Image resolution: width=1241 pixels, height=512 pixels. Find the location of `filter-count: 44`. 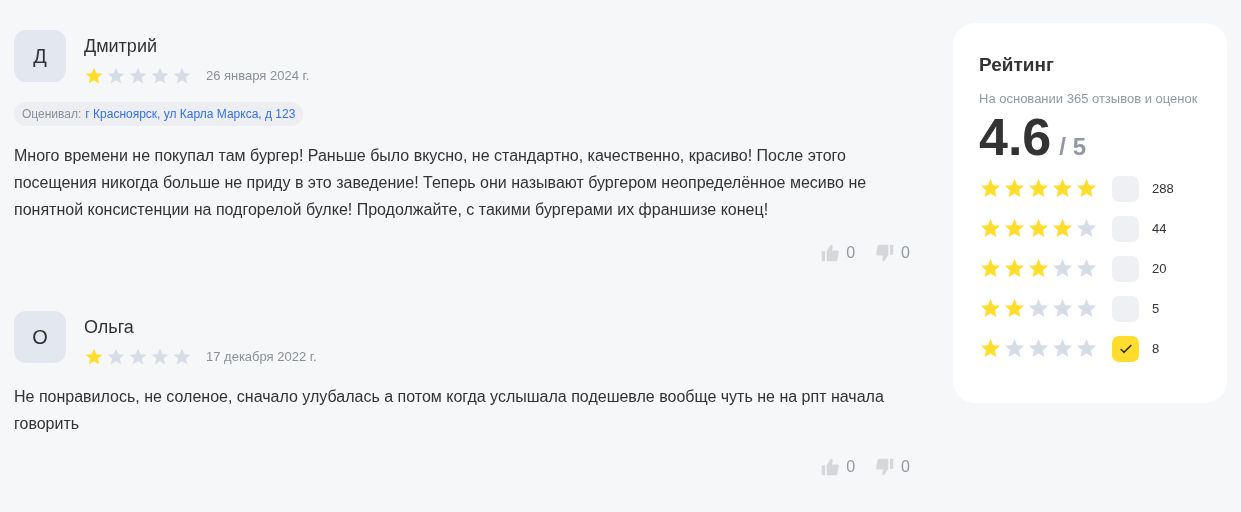

filter-count: 44 is located at coordinates (1159, 228).